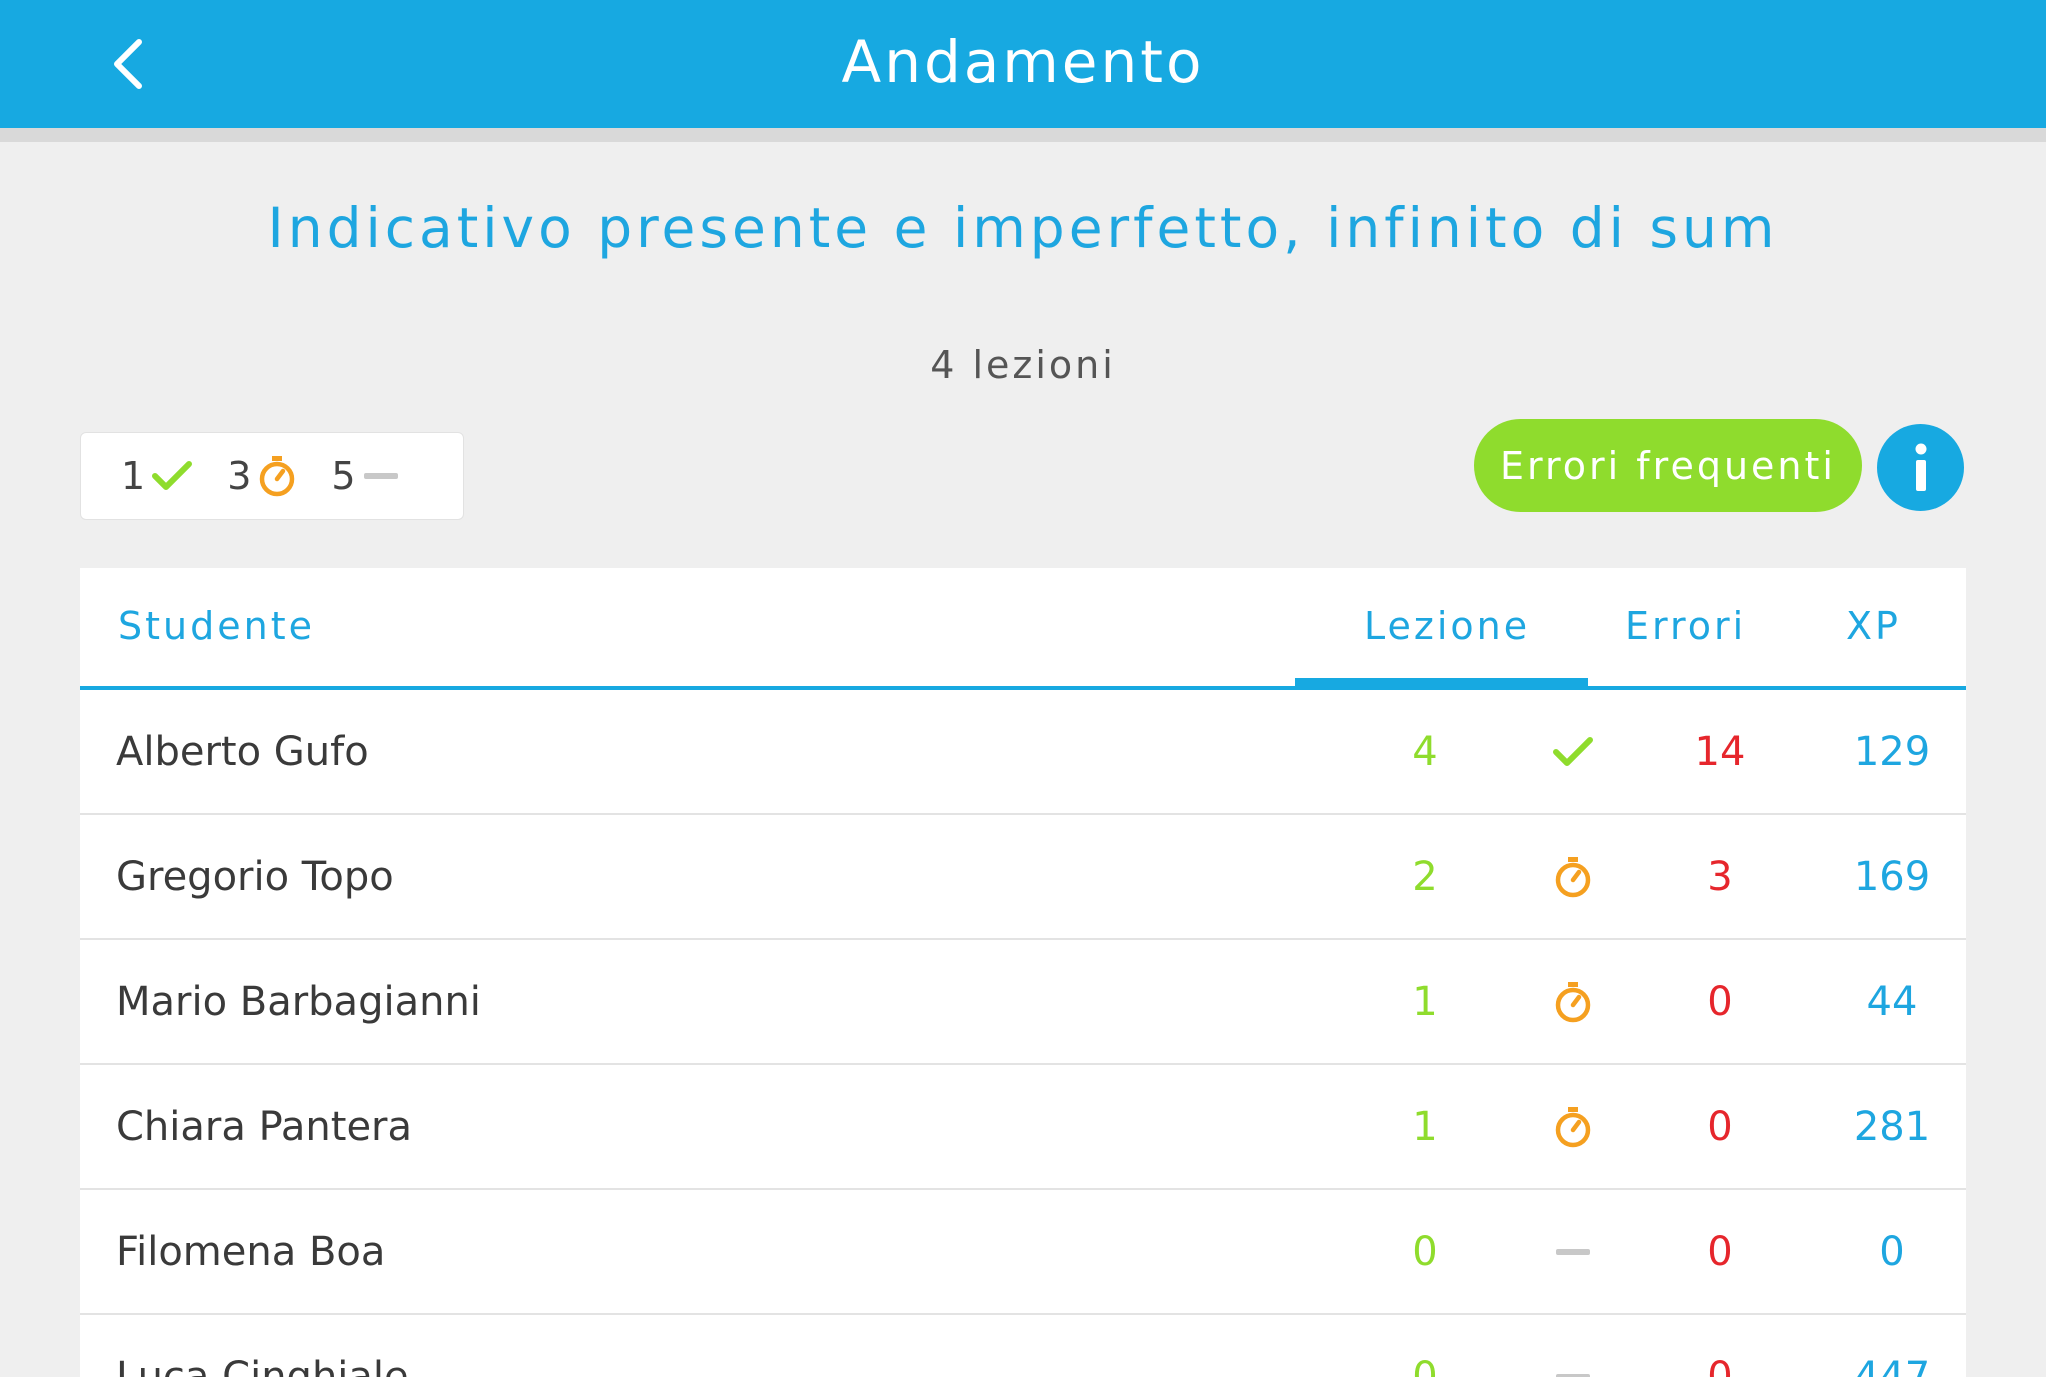  I want to click on summary-not-started: 5, so click(365, 476).